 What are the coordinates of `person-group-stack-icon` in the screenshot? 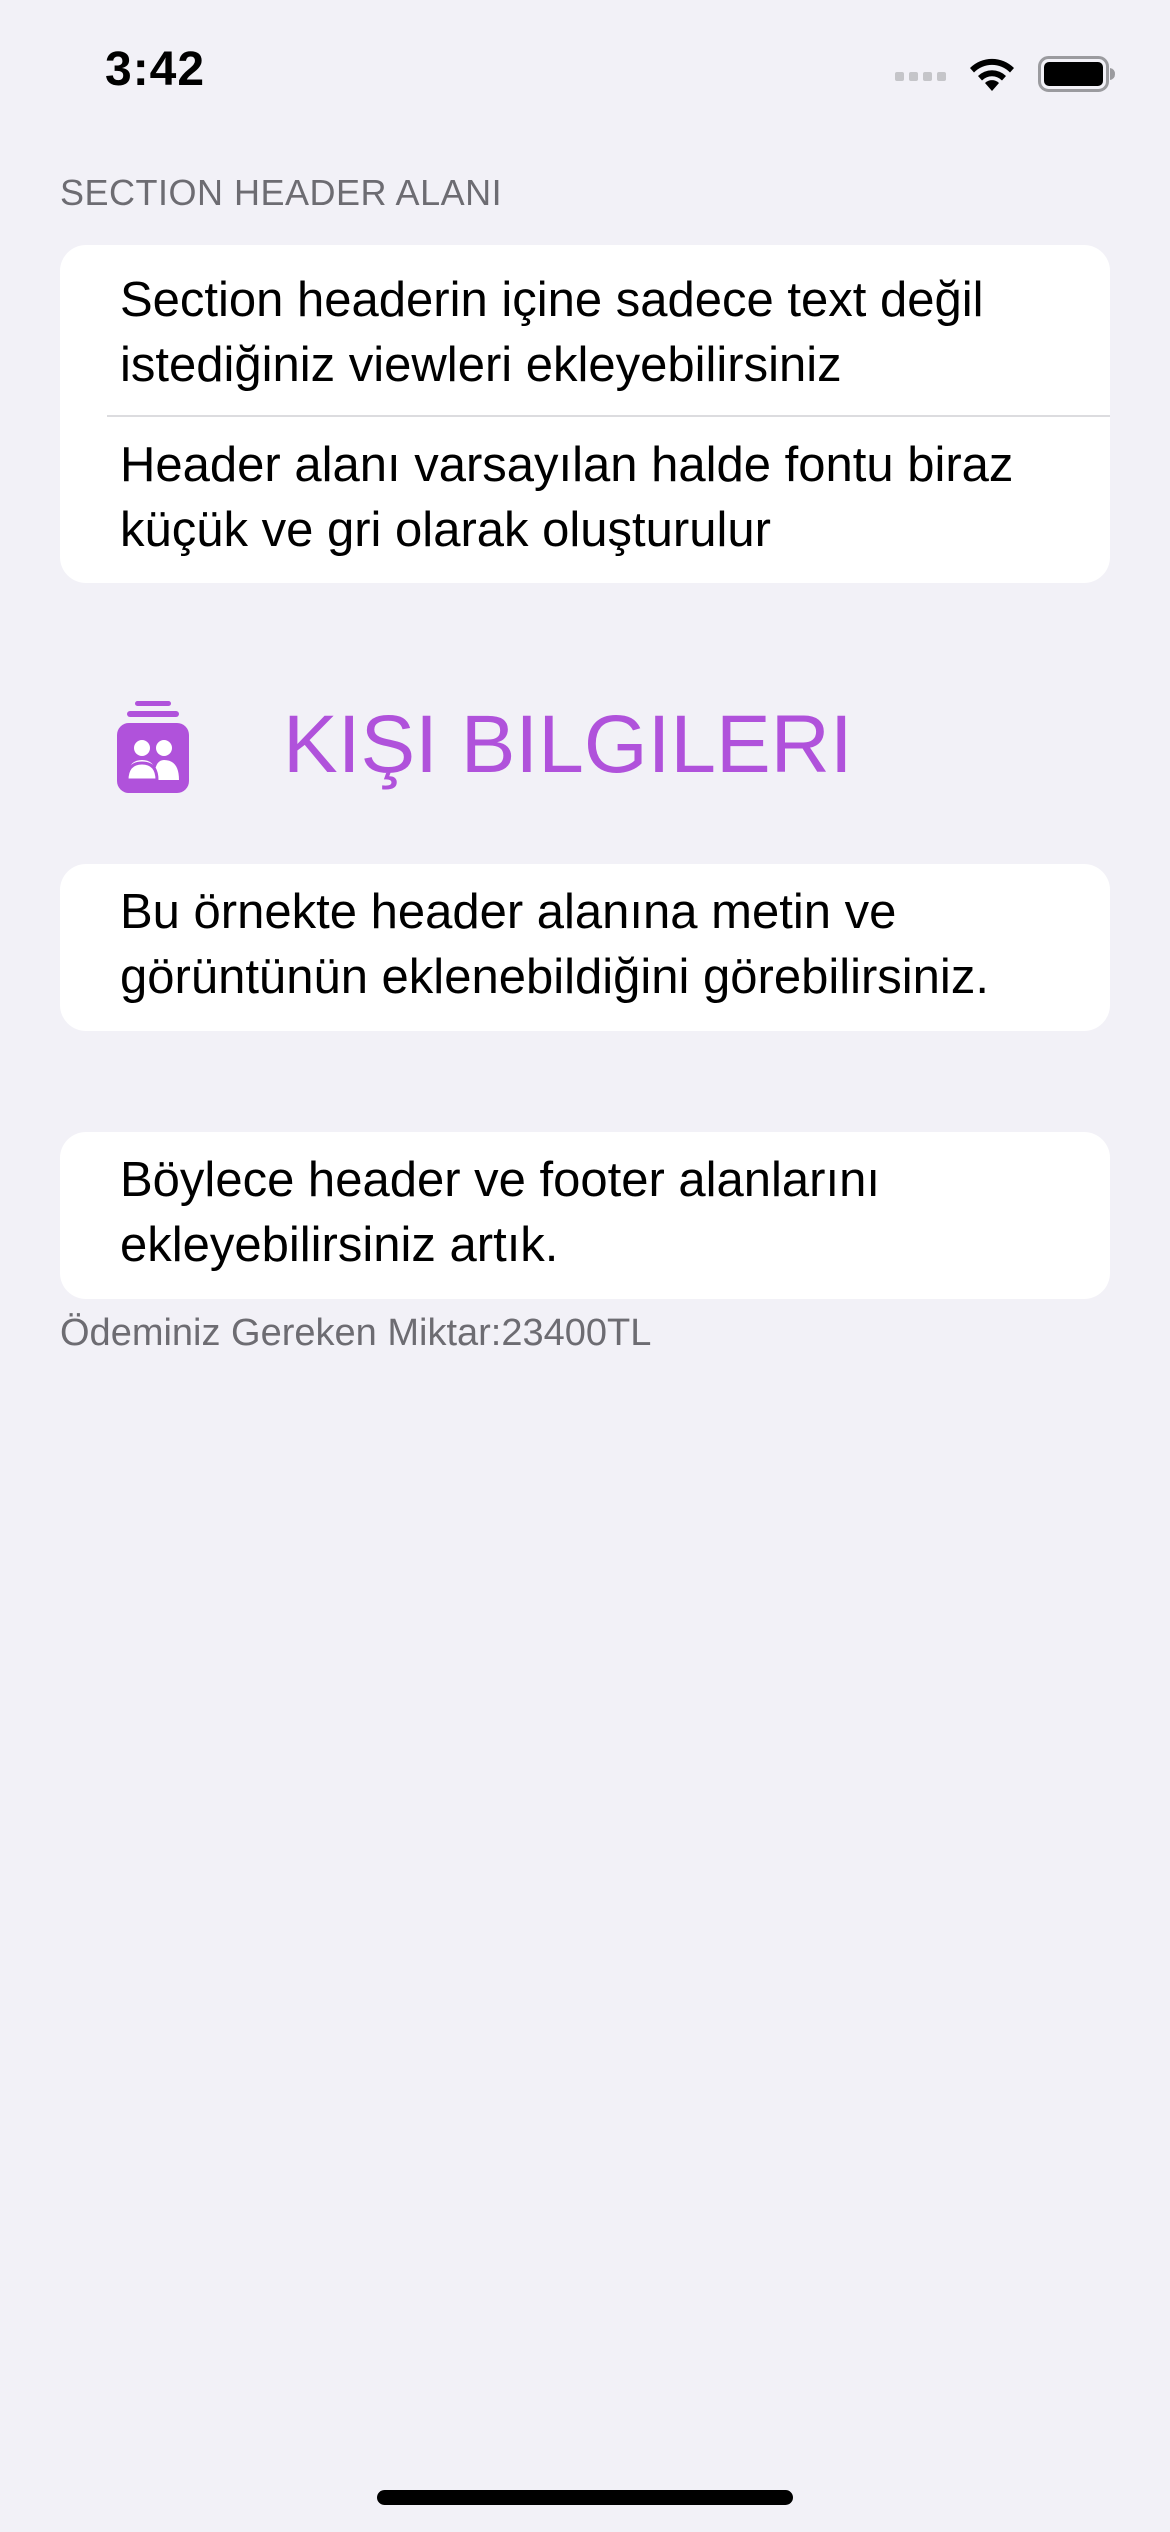 It's located at (153, 747).